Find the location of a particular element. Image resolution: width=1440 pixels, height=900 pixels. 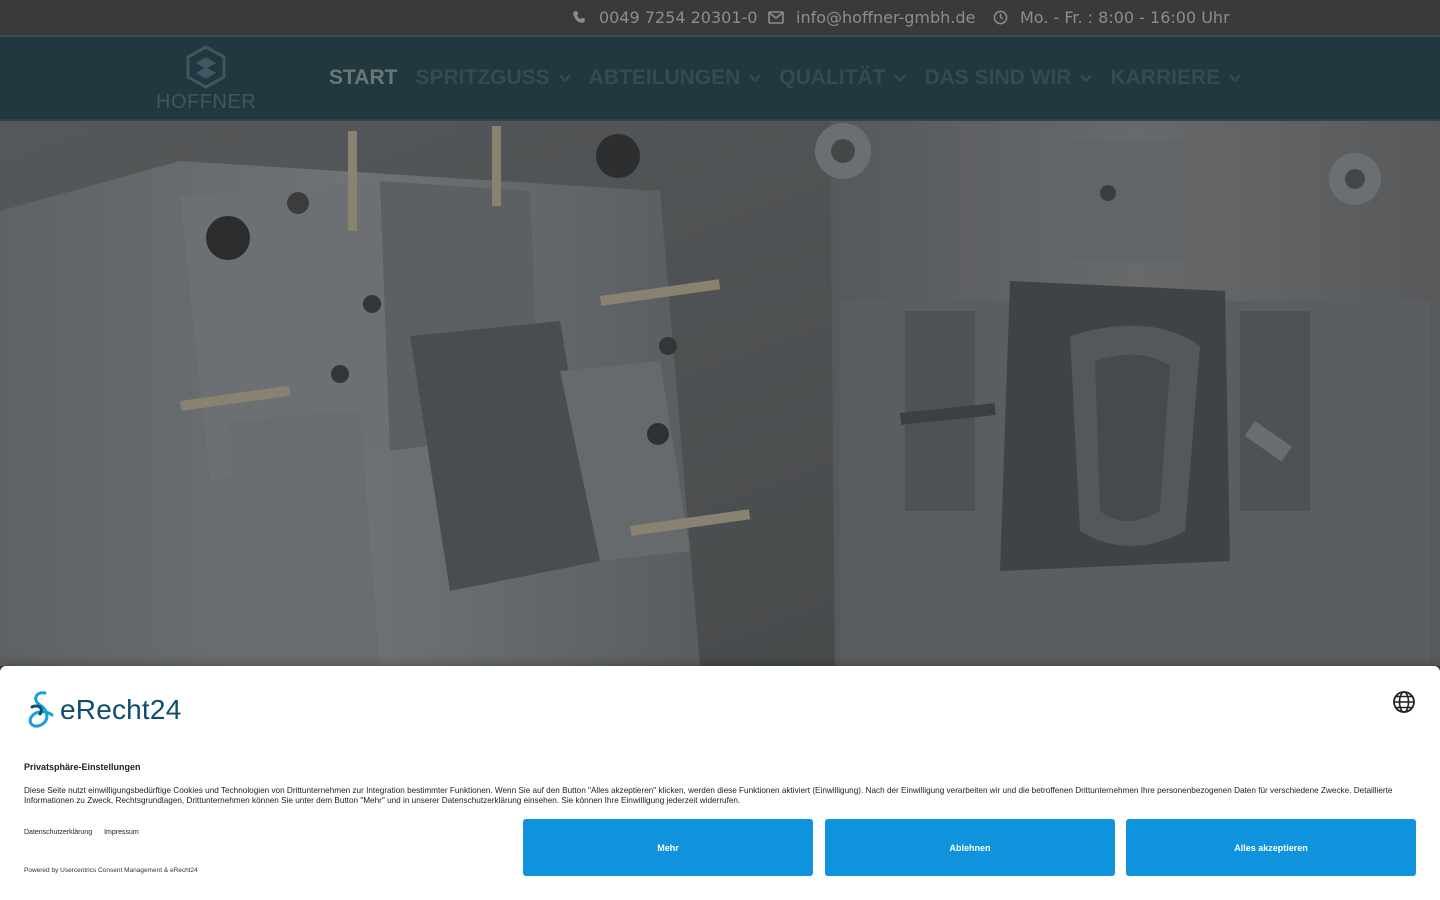

consent-links: Datenschutzerklärung Impressum is located at coordinates (81, 832).